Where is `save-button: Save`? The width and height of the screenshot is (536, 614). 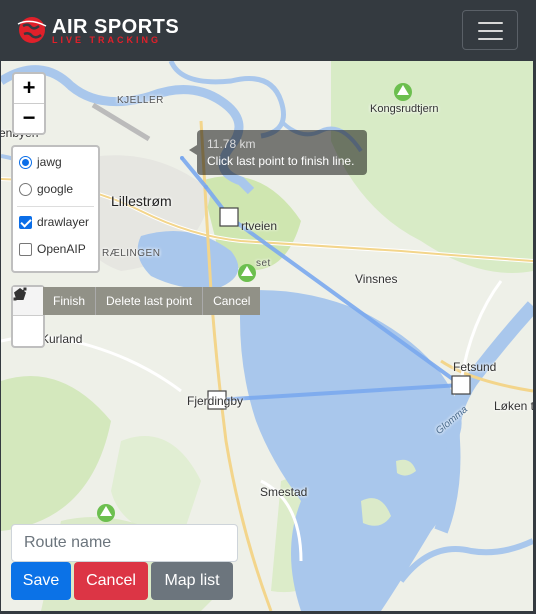 save-button: Save is located at coordinates (41, 581).